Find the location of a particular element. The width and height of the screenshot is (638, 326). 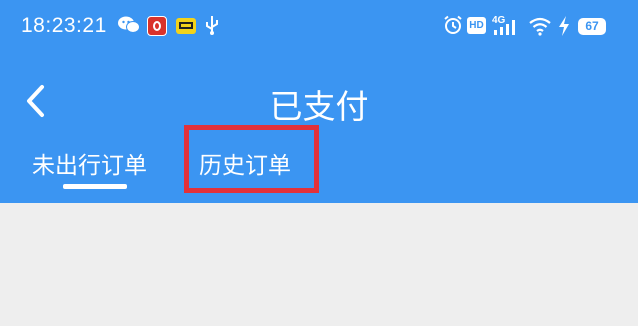

highlight-annotation is located at coordinates (251, 159).